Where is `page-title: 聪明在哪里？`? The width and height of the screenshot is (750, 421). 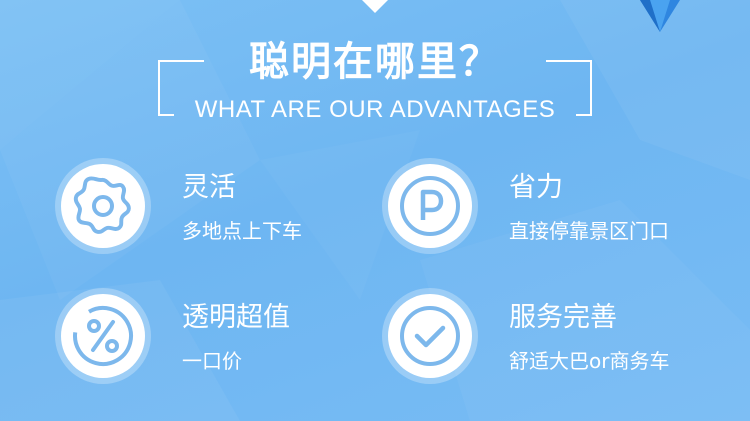 page-title: 聪明在哪里？ is located at coordinates (375, 62).